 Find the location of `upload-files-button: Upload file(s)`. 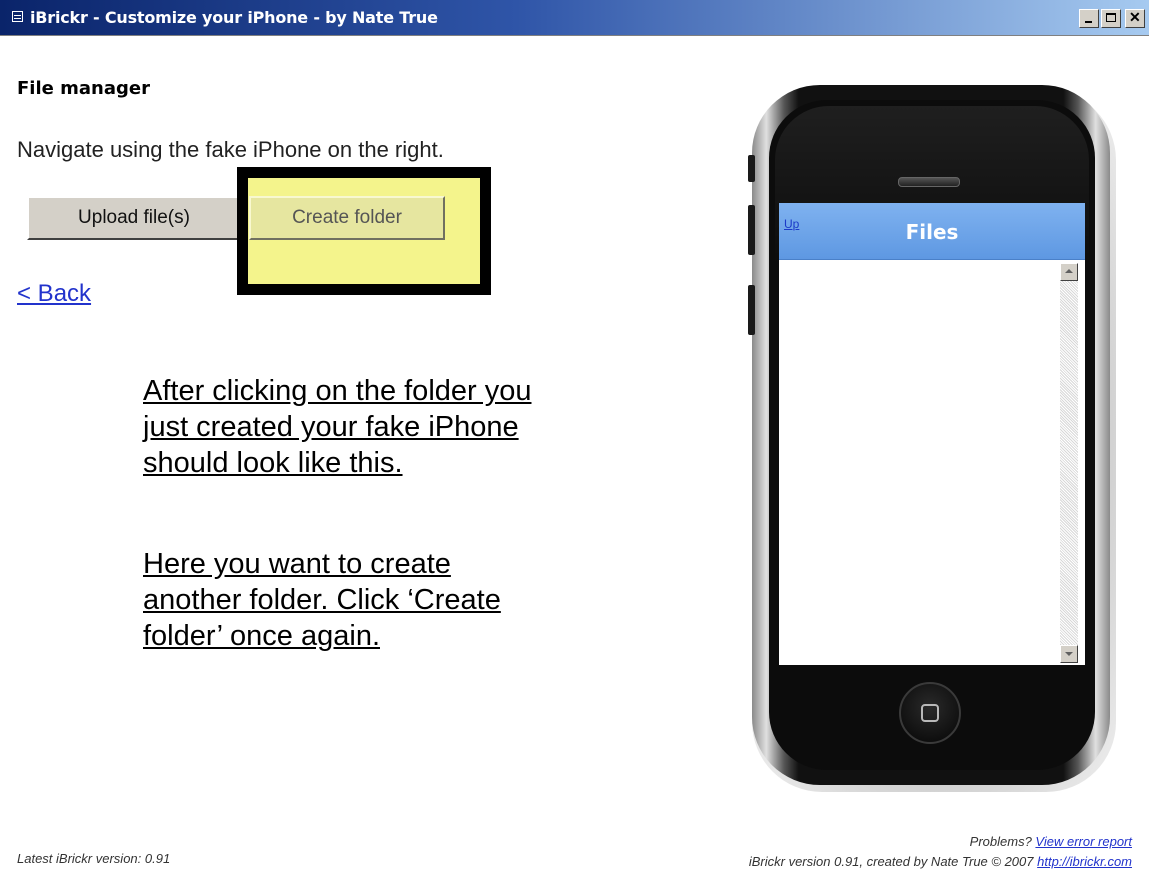

upload-files-button: Upload file(s) is located at coordinates (134, 218).